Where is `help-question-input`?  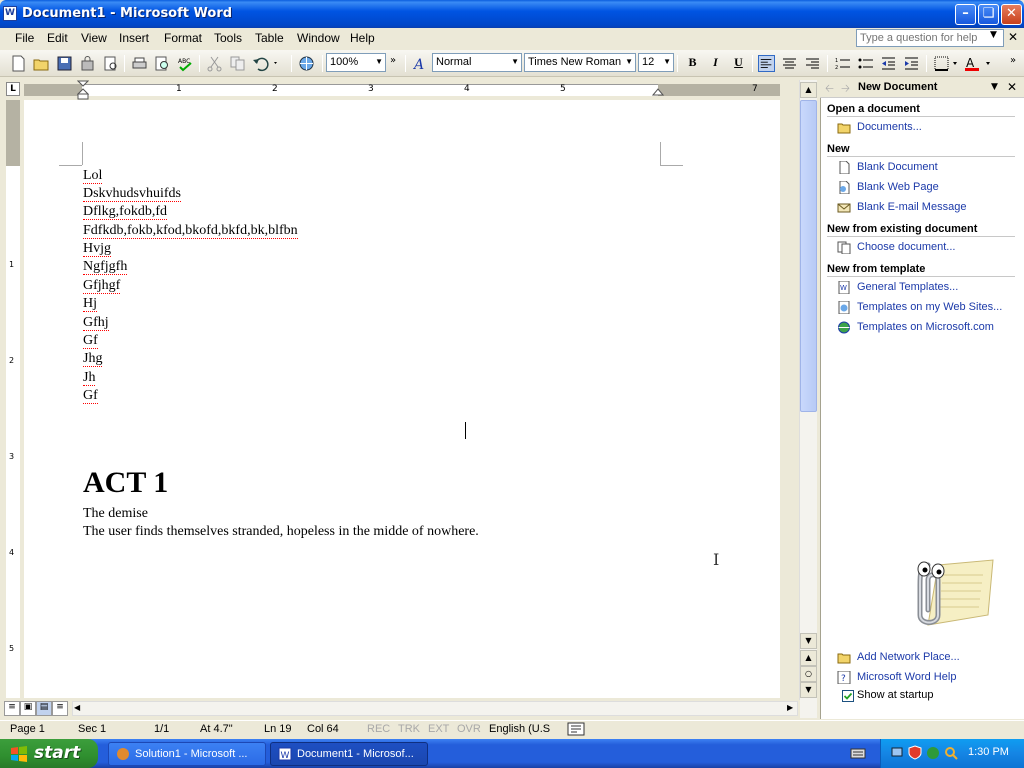 help-question-input is located at coordinates (930, 38).